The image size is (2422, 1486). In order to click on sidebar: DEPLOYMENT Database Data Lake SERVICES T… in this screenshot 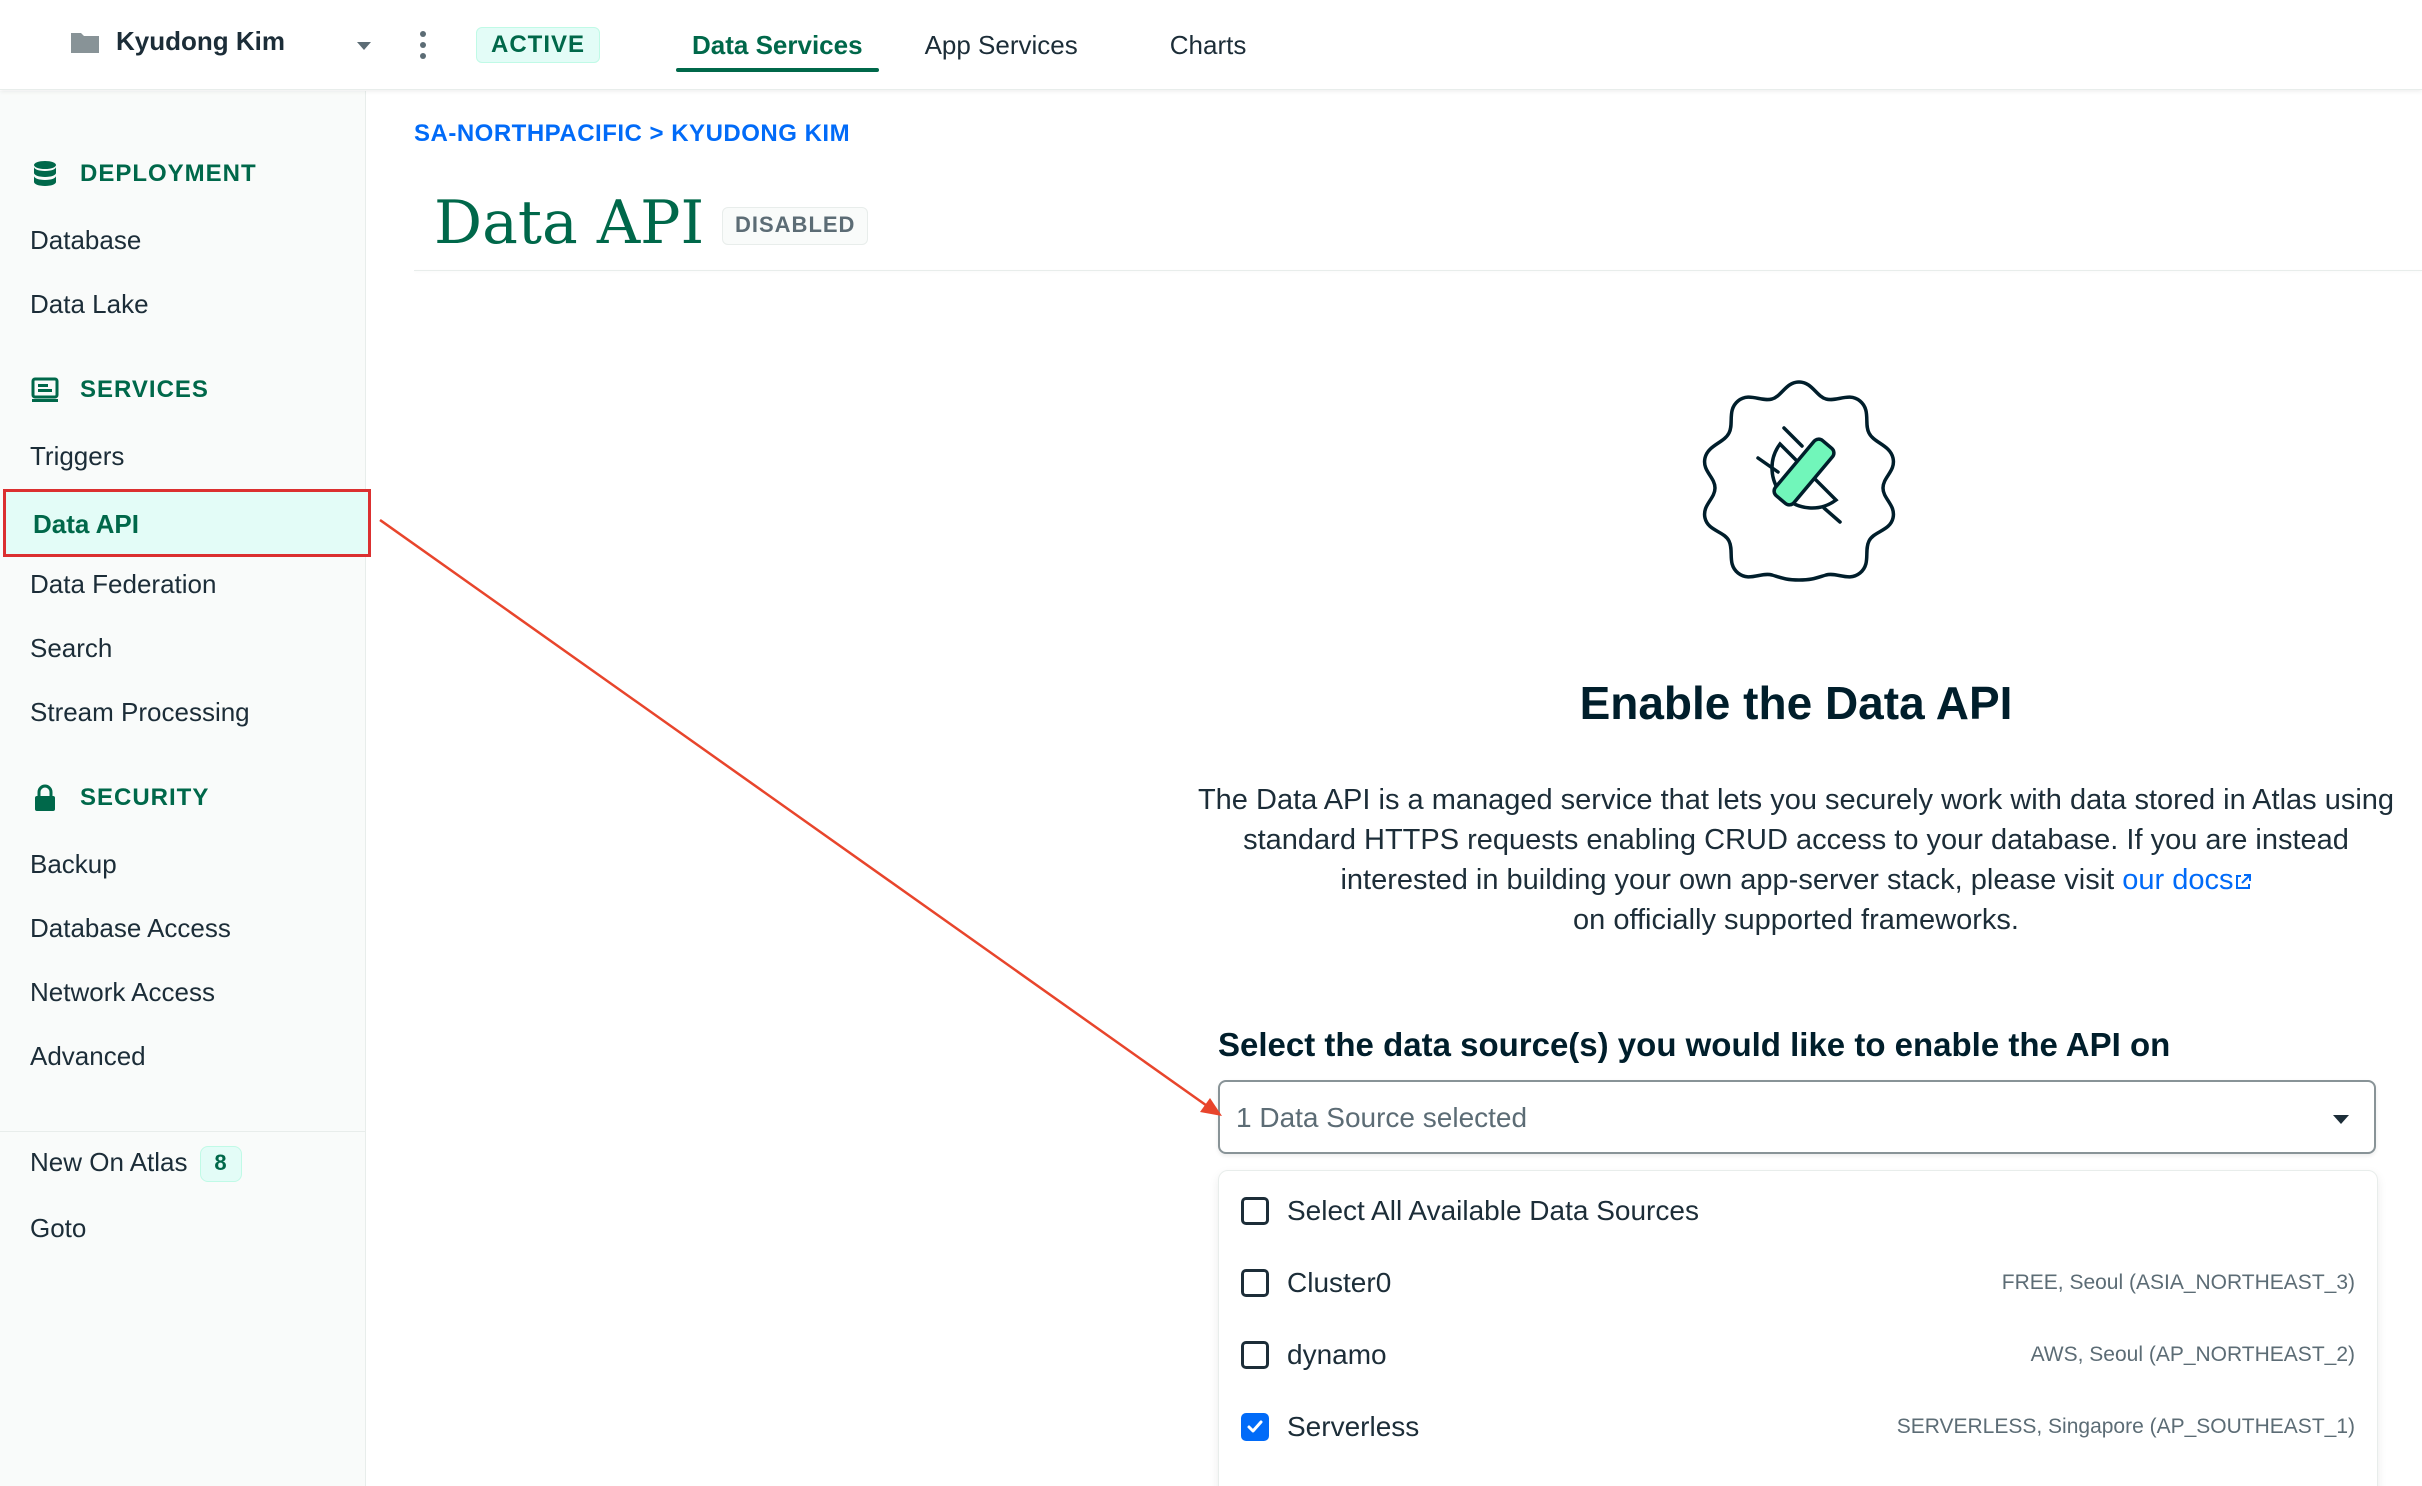, I will do `click(185, 788)`.